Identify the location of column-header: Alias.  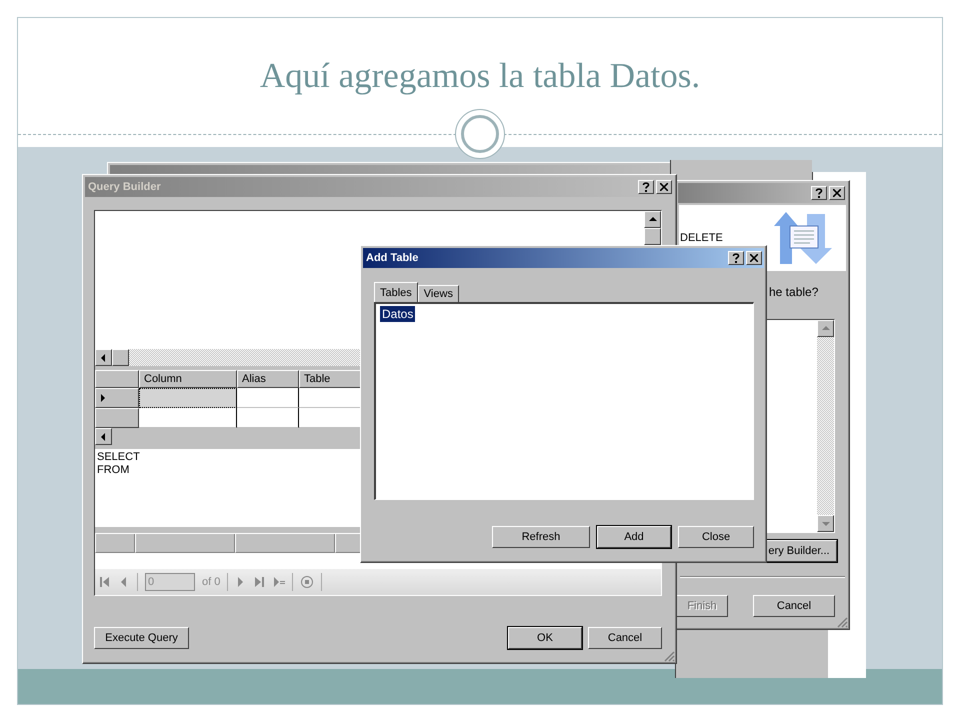
(268, 379).